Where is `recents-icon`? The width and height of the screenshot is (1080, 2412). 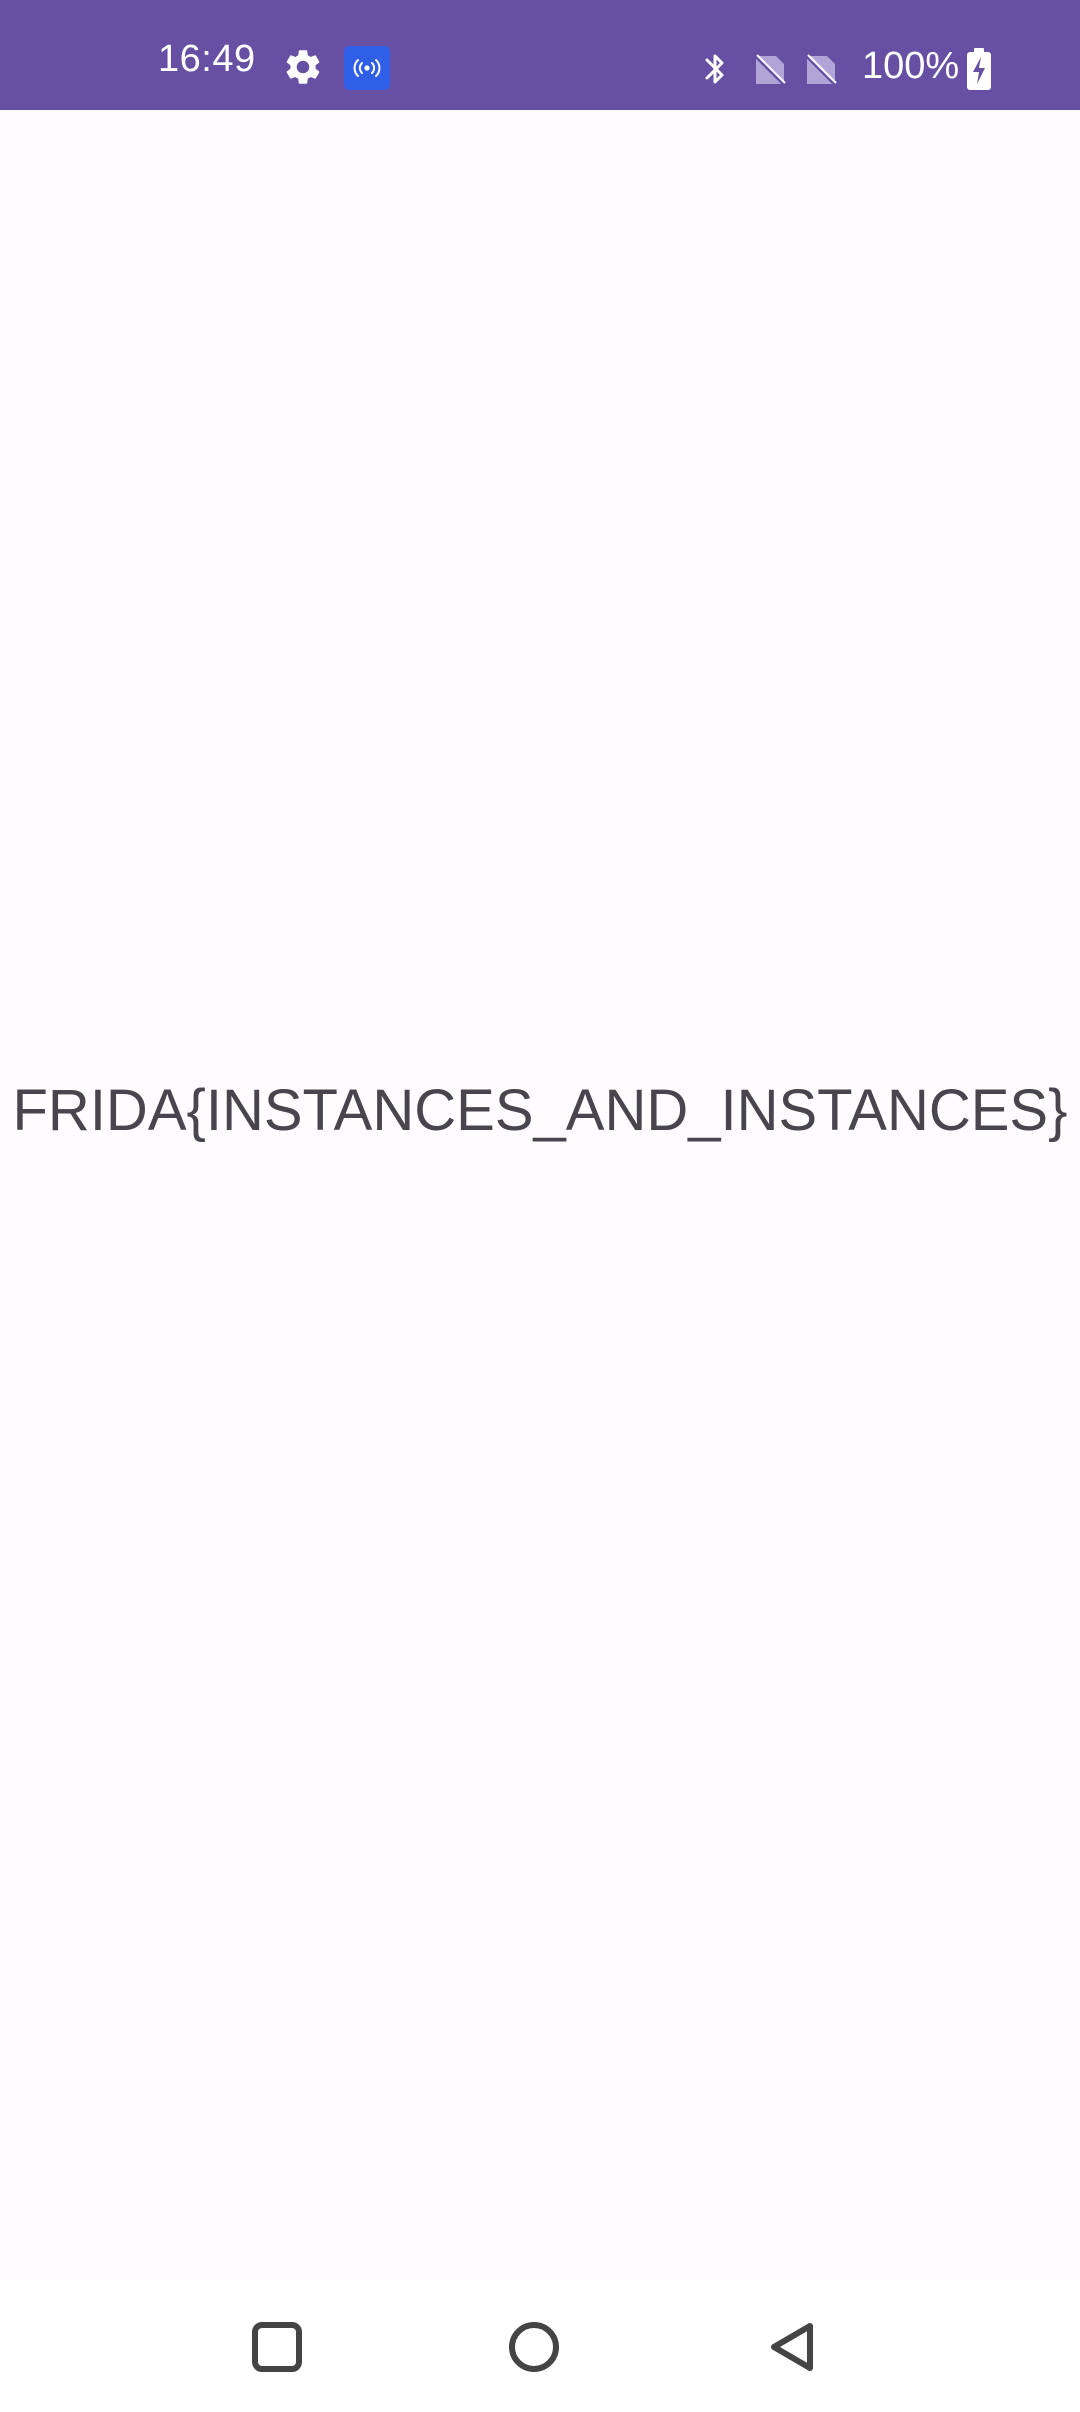 recents-icon is located at coordinates (277, 2347).